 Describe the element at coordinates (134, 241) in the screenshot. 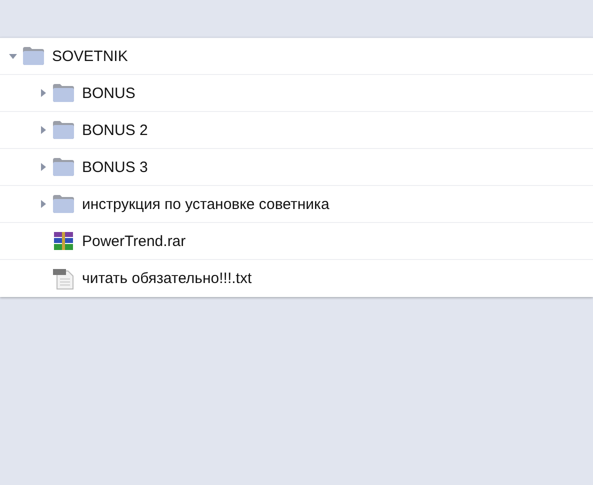

I see `file-name: PowerTrend.rar` at that location.